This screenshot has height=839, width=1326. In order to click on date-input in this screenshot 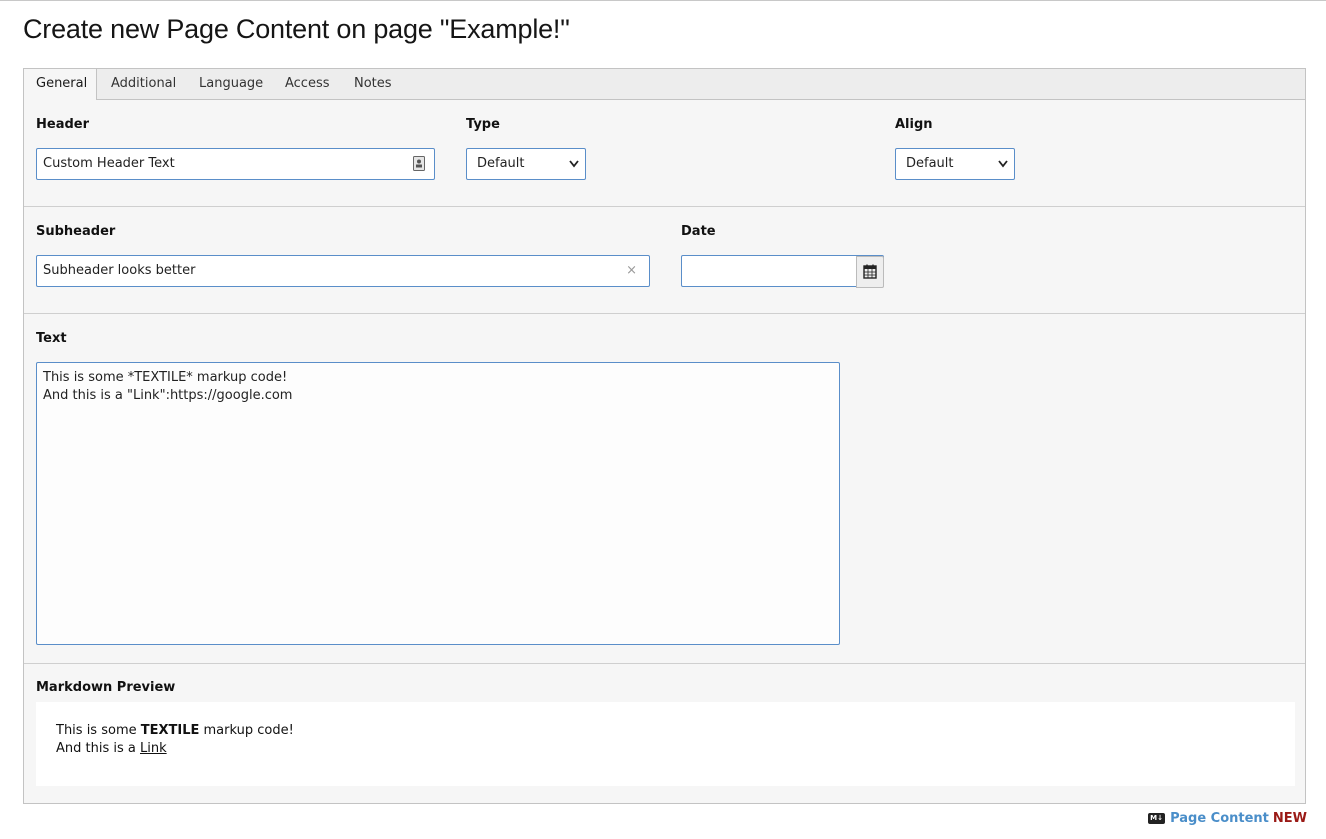, I will do `click(782, 271)`.